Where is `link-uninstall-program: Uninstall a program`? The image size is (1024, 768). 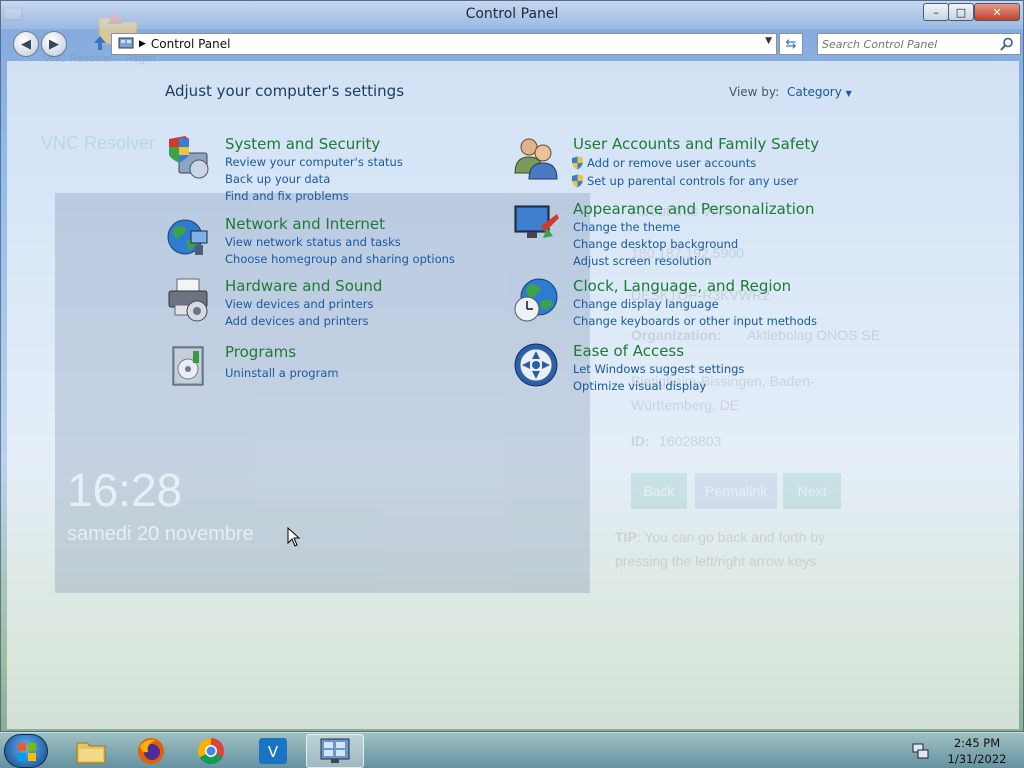
link-uninstall-program: Uninstall a program is located at coordinates (282, 373).